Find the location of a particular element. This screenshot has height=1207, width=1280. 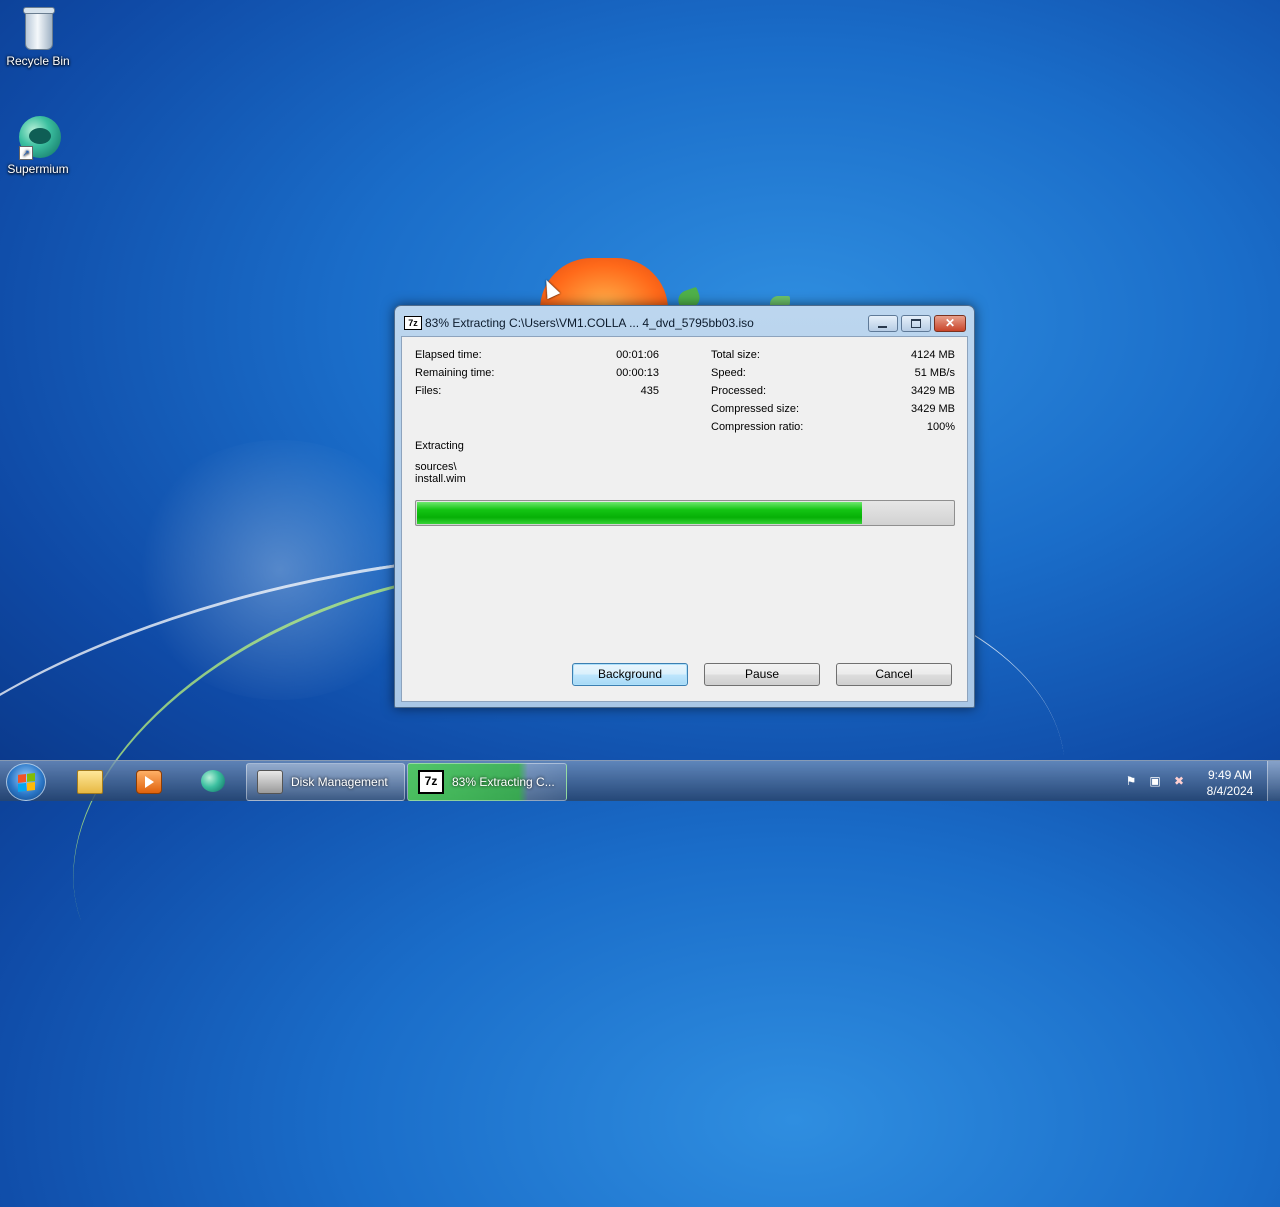

clock-date: 8/4/2024 is located at coordinates (1230, 791).